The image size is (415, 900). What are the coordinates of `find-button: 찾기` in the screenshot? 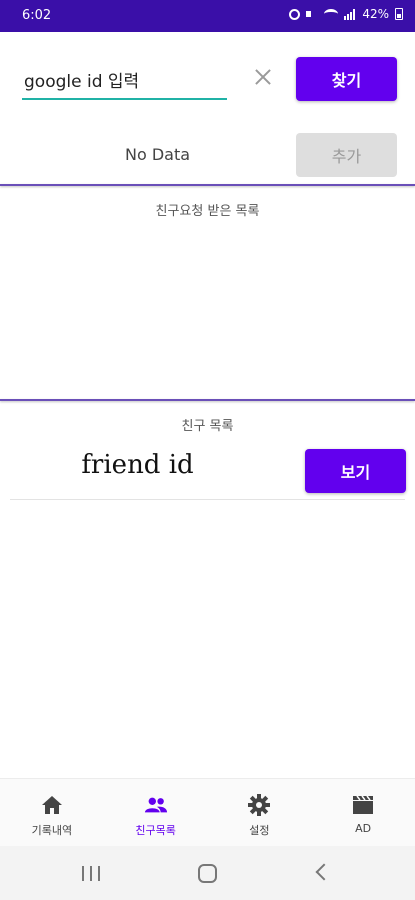 It's located at (346, 79).